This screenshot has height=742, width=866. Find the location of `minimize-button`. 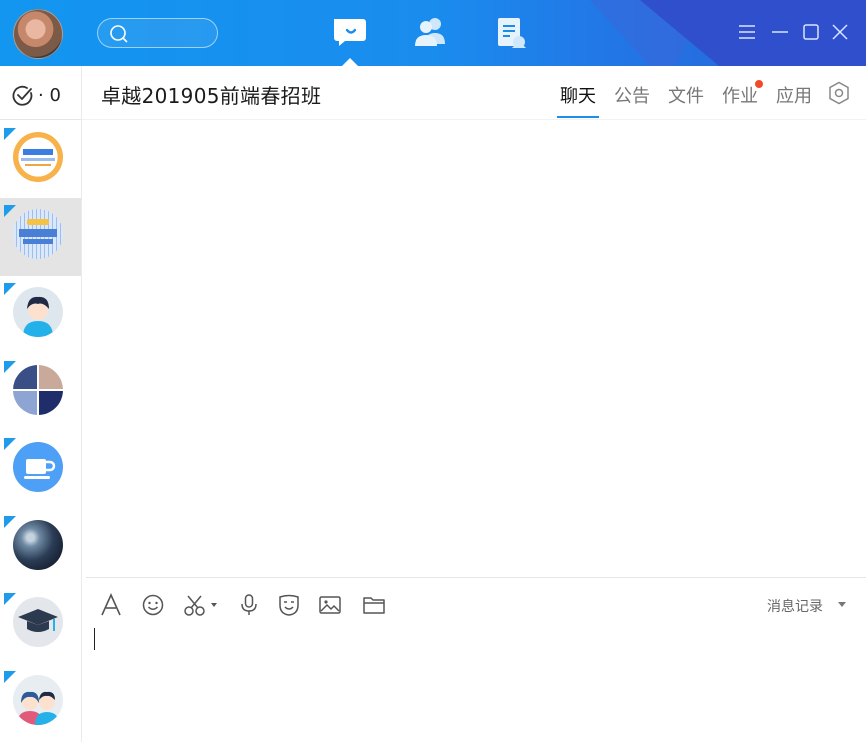

minimize-button is located at coordinates (780, 32).